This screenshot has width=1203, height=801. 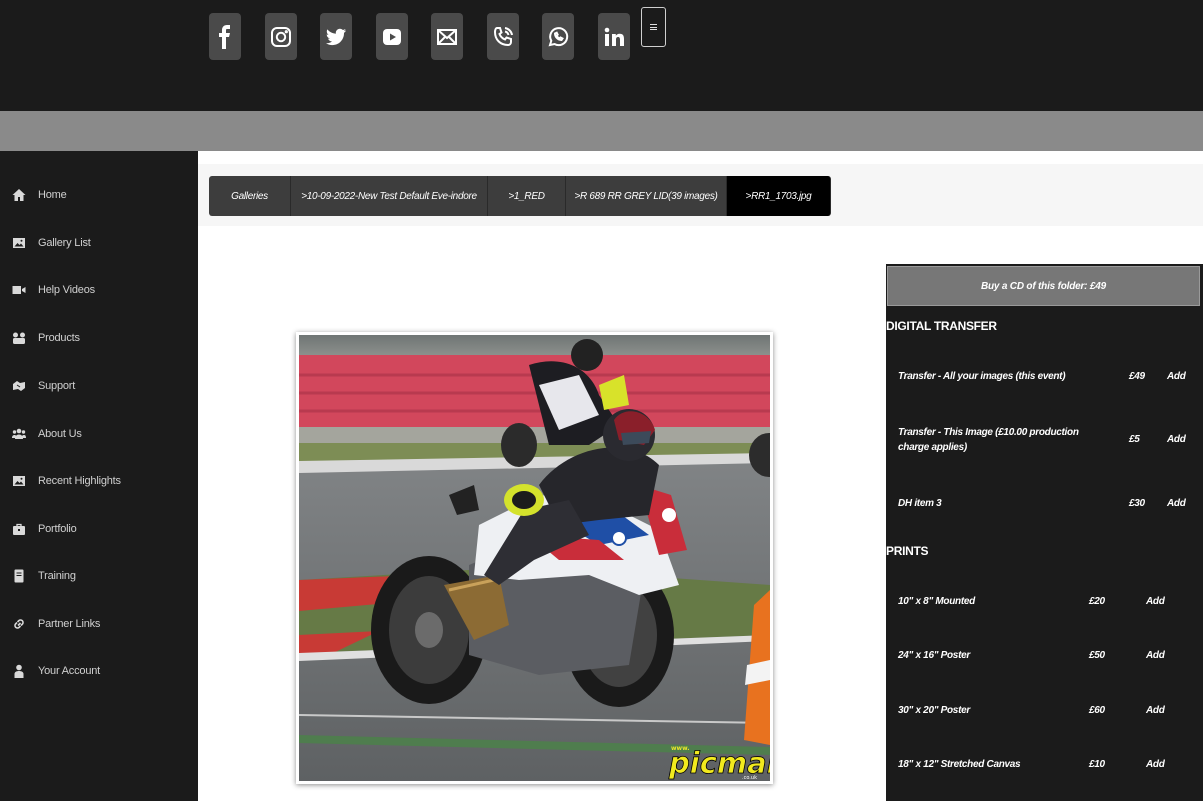 What do you see at coordinates (19, 624) in the screenshot?
I see `link-icon` at bounding box center [19, 624].